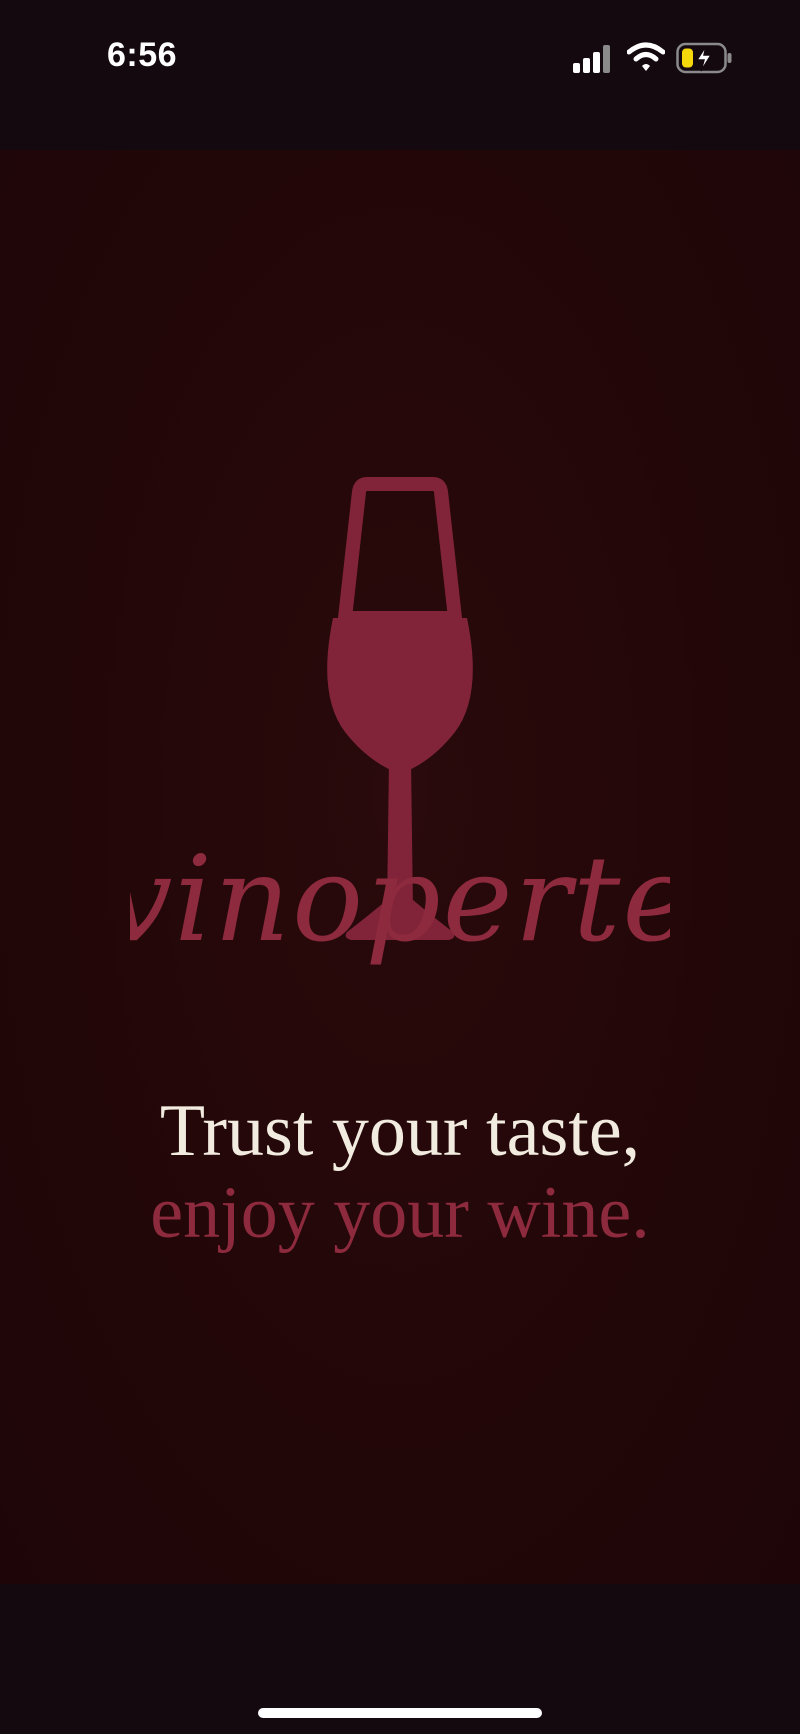  I want to click on status-time: 6:56, so click(142, 55).